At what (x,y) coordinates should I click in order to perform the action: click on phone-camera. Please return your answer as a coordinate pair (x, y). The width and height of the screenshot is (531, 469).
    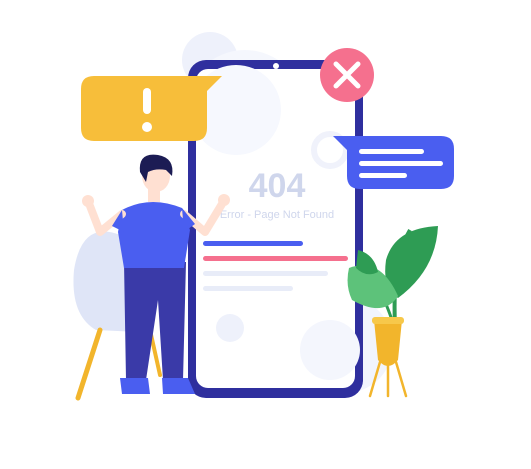
    Looking at the image, I should click on (276, 66).